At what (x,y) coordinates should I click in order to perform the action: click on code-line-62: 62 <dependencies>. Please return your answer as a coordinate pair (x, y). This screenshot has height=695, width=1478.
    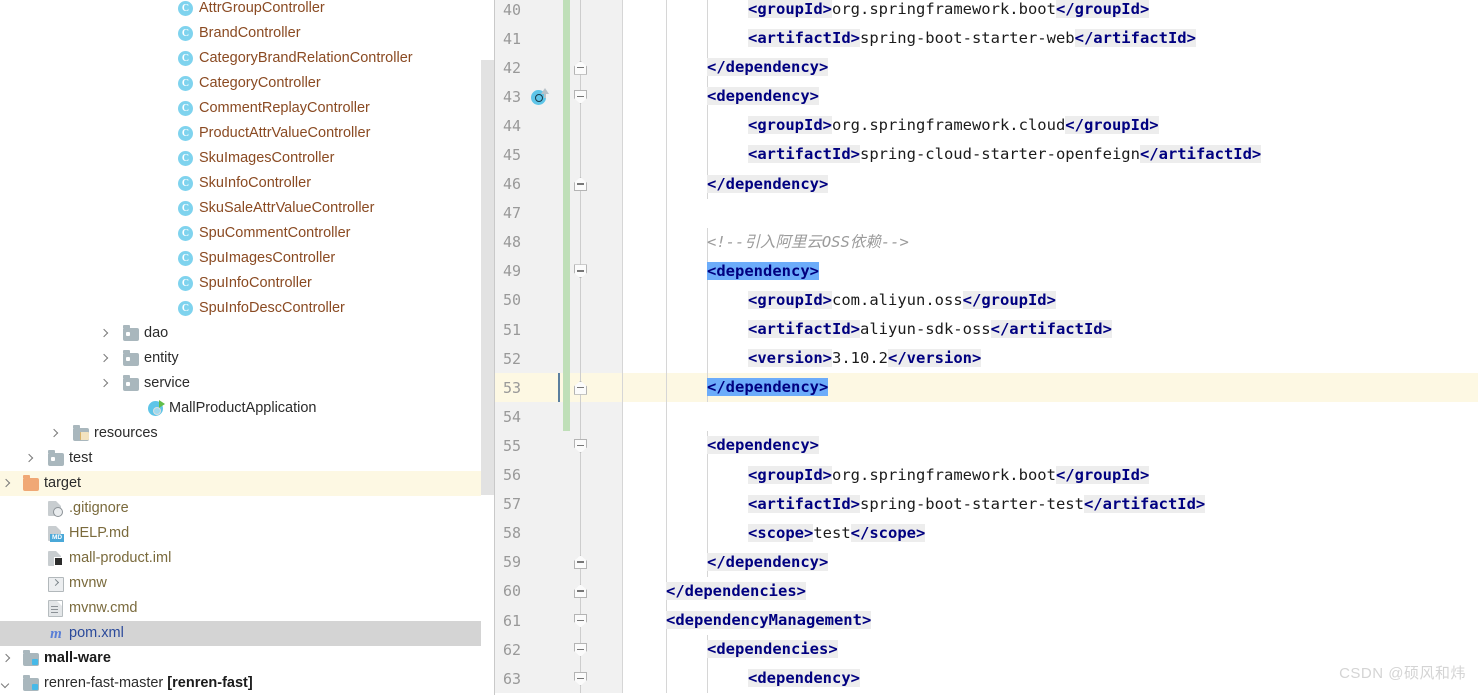
    Looking at the image, I should click on (986, 650).